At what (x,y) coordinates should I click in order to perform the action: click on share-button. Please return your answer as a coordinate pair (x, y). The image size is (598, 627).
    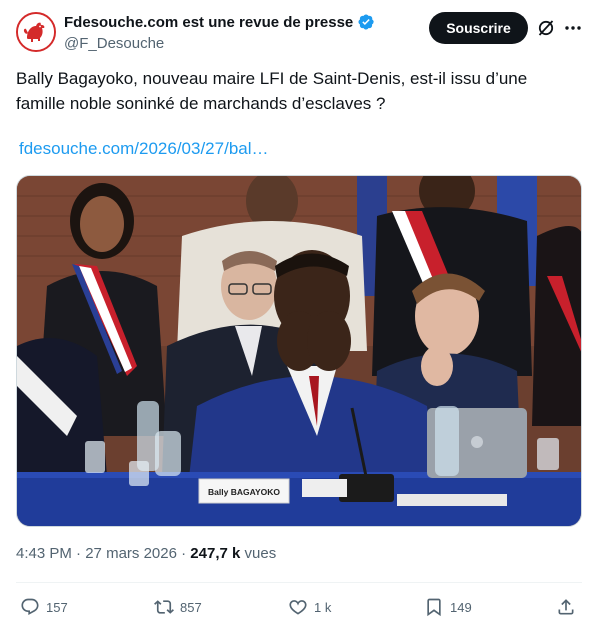
    Looking at the image, I should click on (566, 607).